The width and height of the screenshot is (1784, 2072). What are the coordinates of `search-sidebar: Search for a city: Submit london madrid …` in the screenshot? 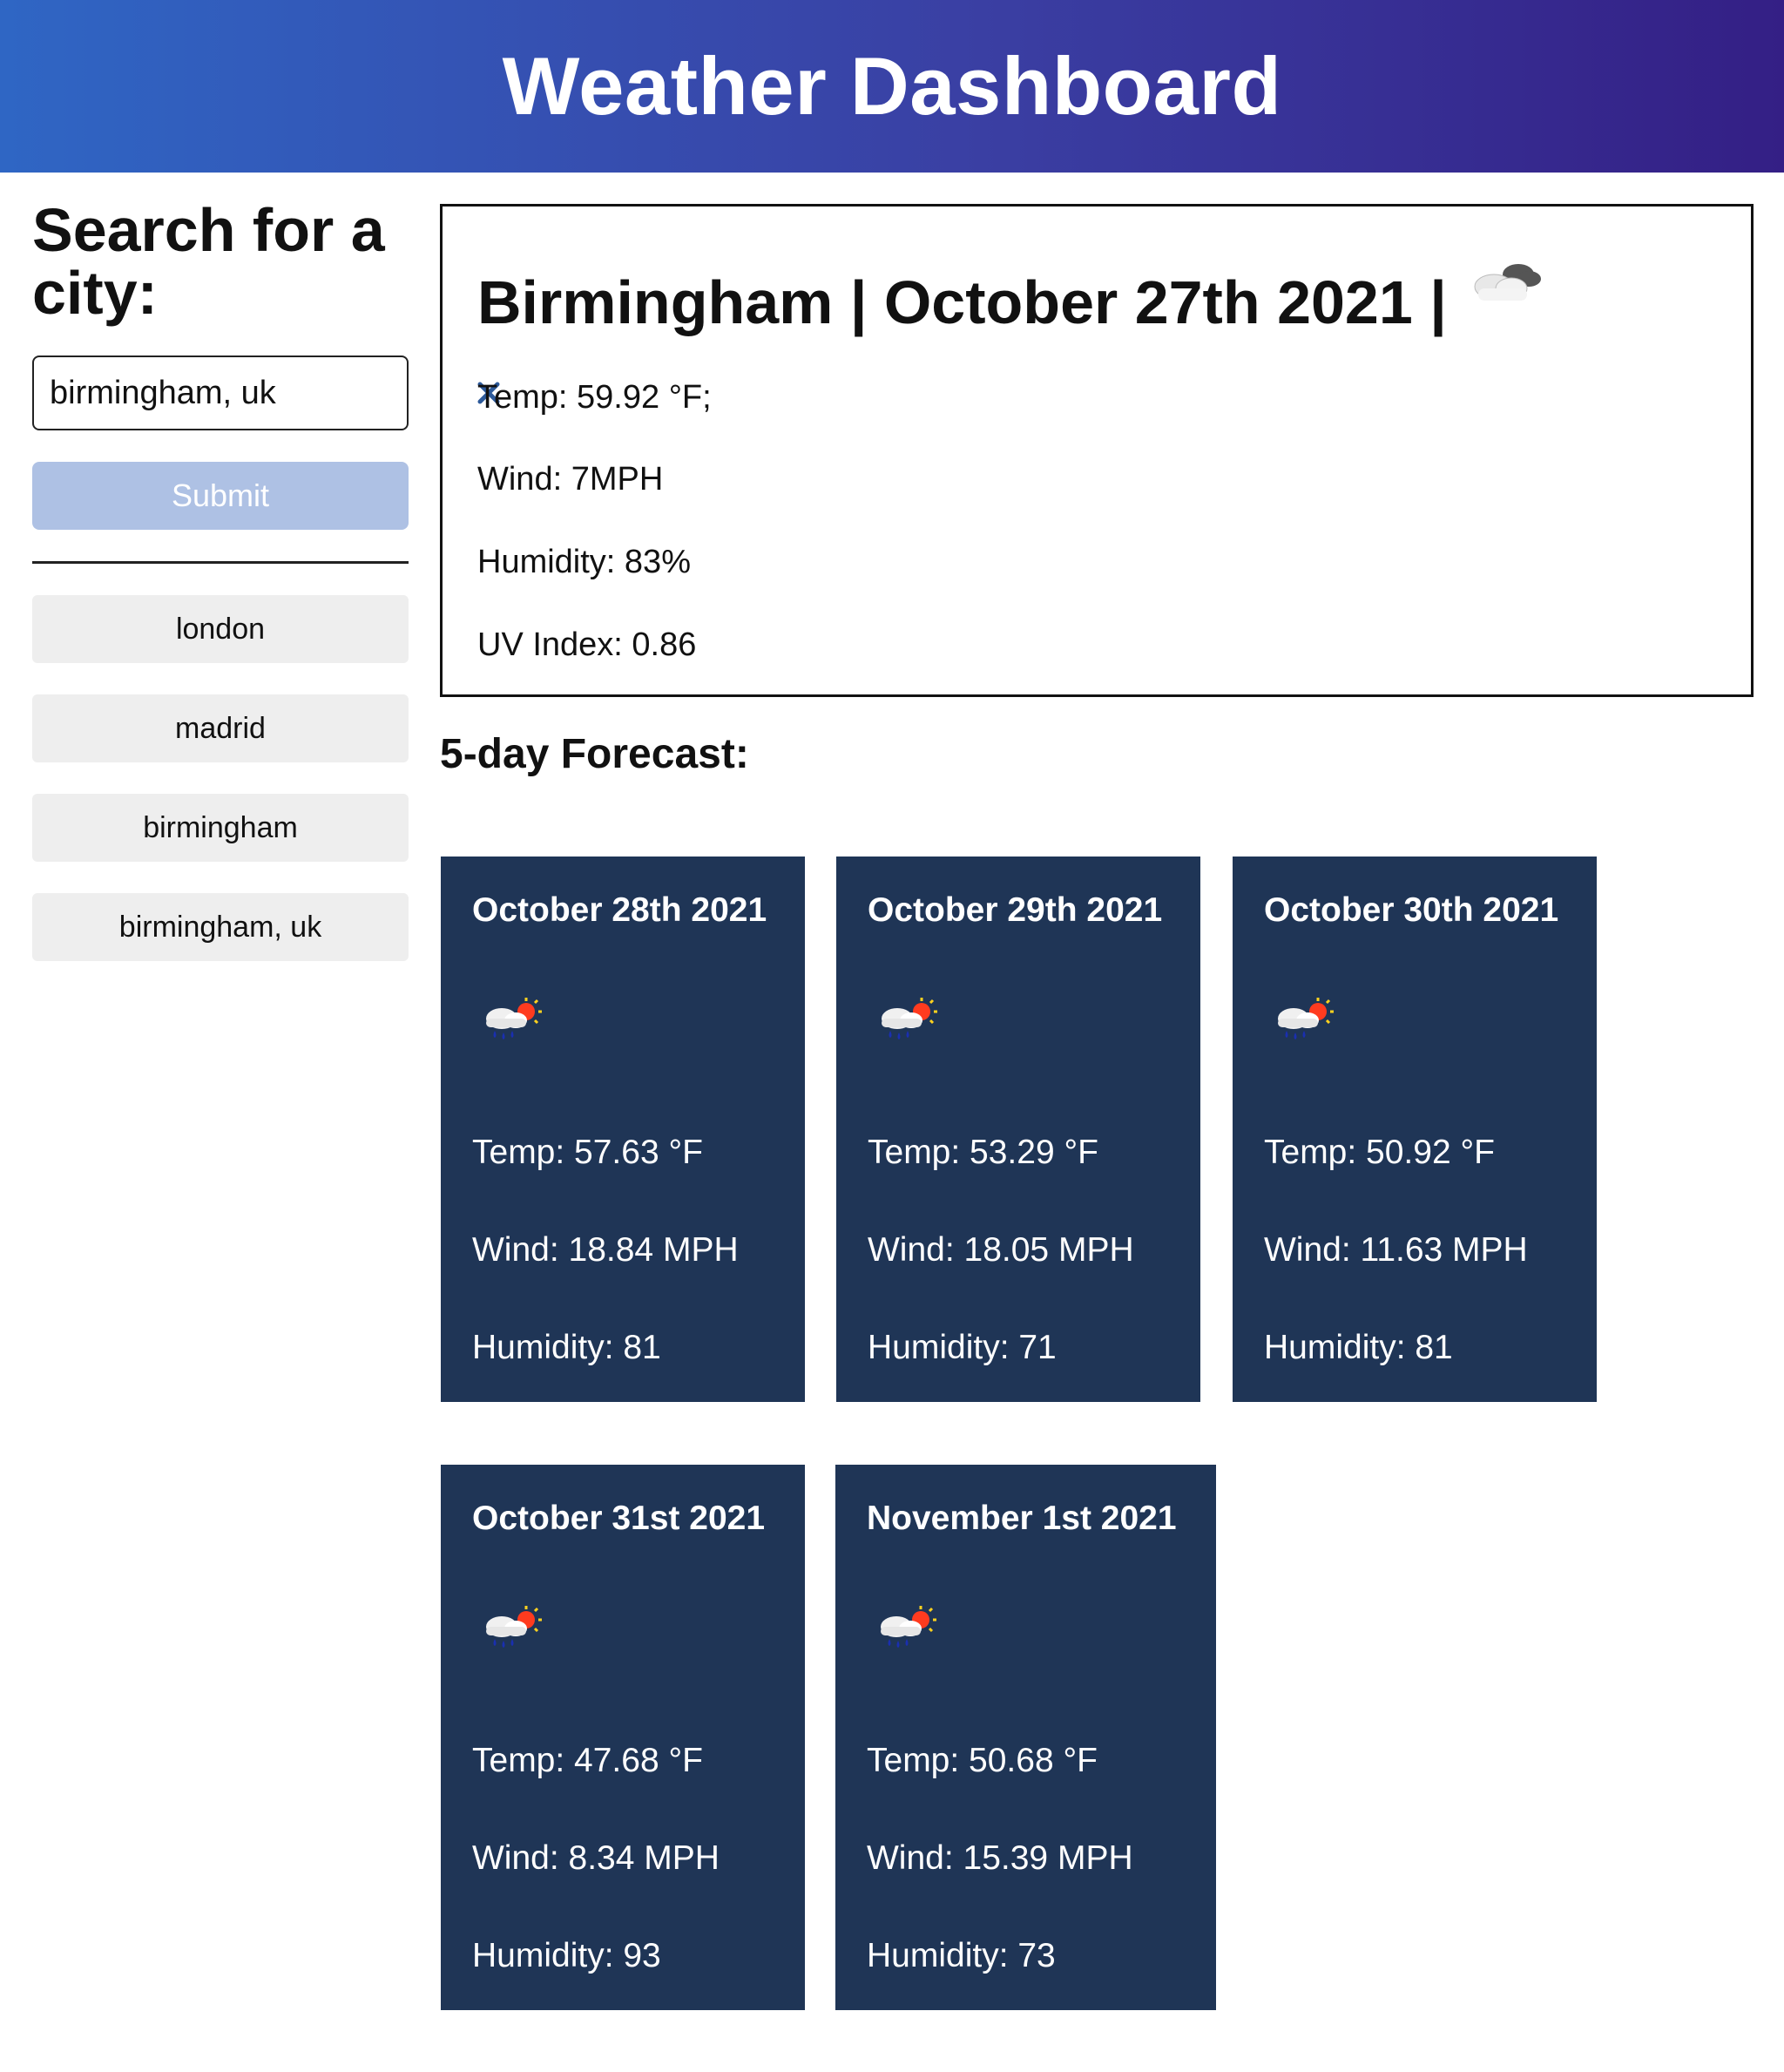 It's located at (266, 578).